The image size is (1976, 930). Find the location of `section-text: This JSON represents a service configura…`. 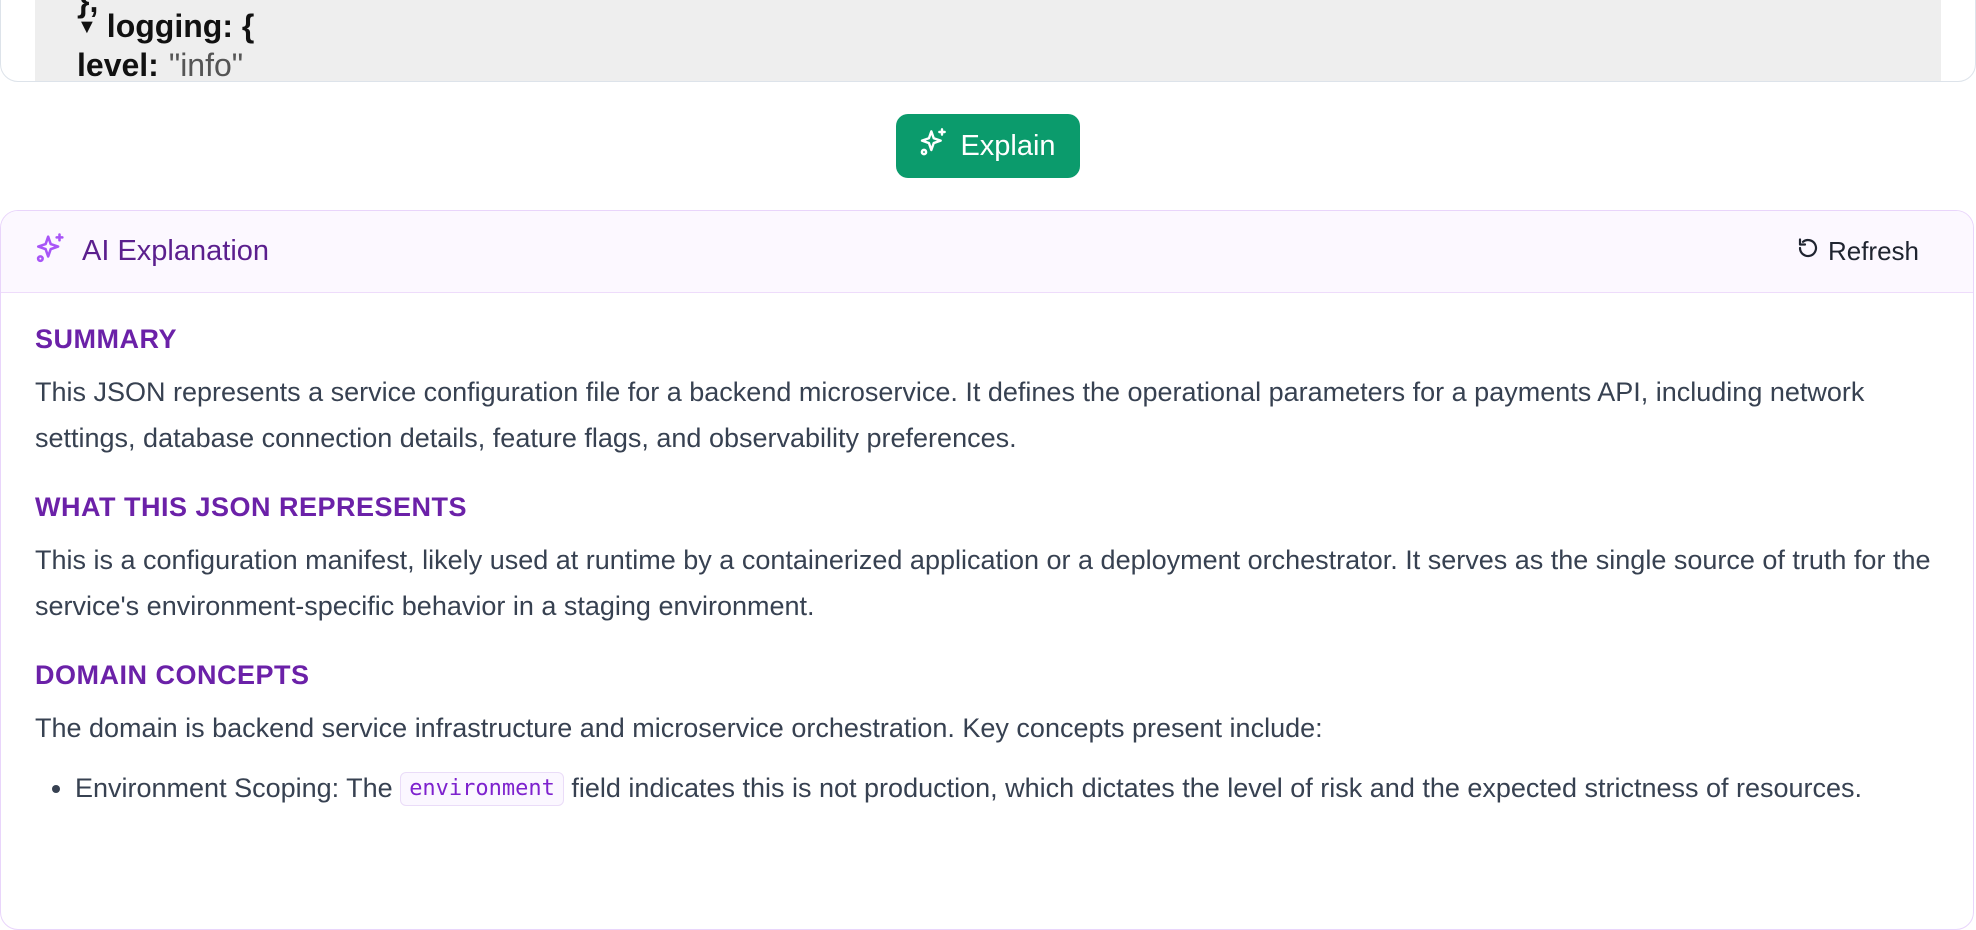

section-text: This JSON represents a service configura… is located at coordinates (950, 415).